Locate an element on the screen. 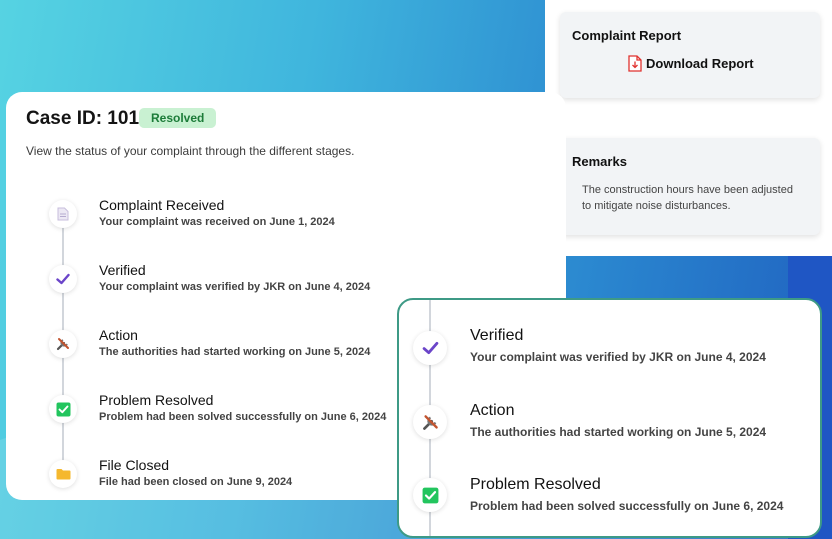 The image size is (832, 539). case-title: Case ID: 101 is located at coordinates (83, 118).